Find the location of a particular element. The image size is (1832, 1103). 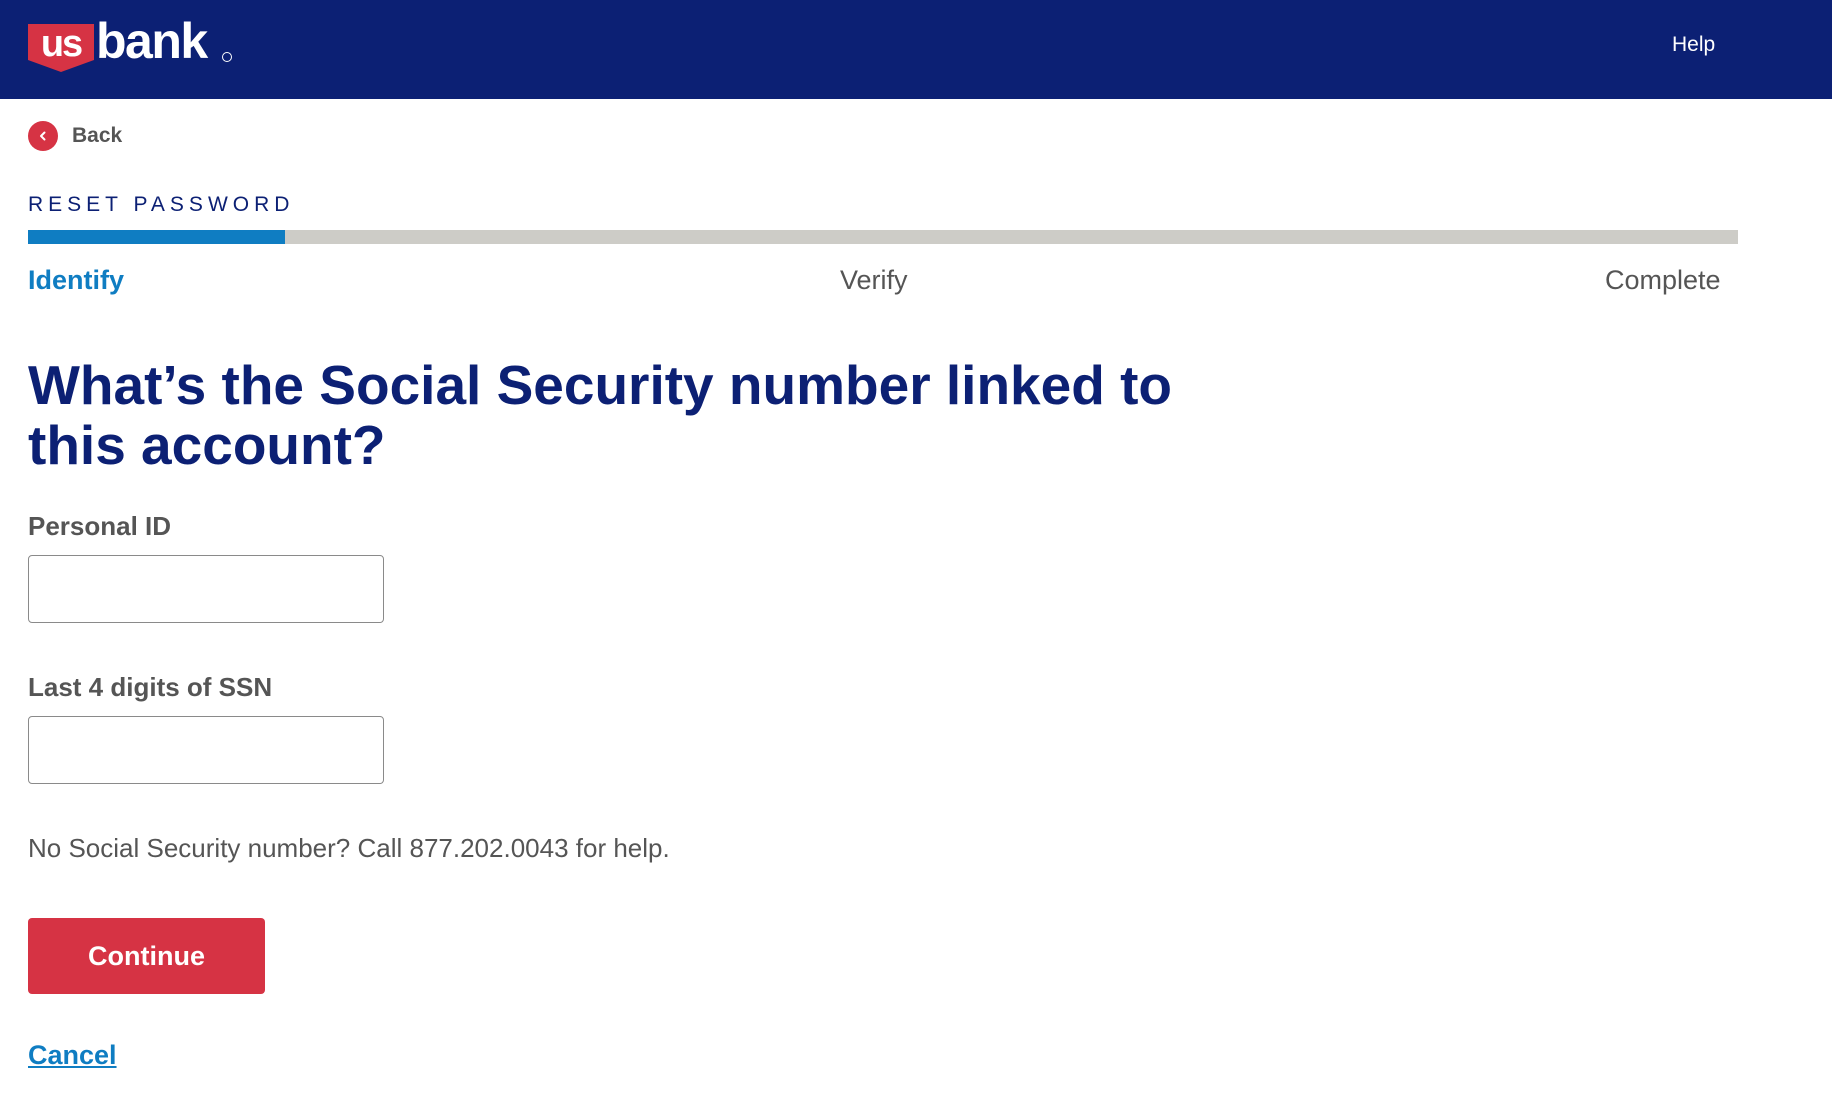

us-shield-logo-mark: us is located at coordinates (61, 47).